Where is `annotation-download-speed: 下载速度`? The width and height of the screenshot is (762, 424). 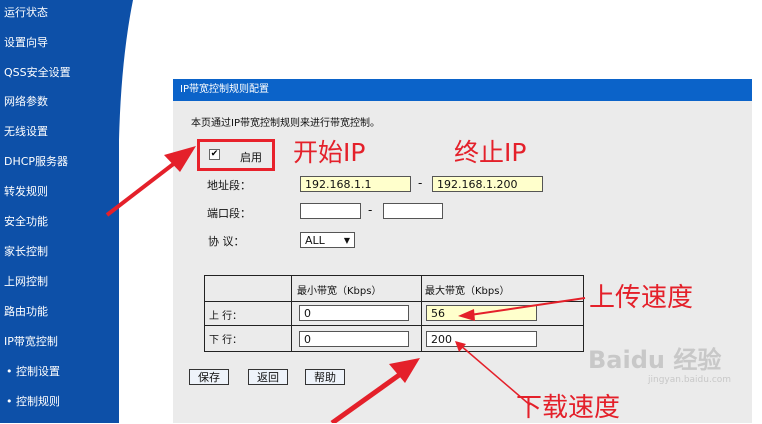
annotation-download-speed: 下载速度 is located at coordinates (568, 408).